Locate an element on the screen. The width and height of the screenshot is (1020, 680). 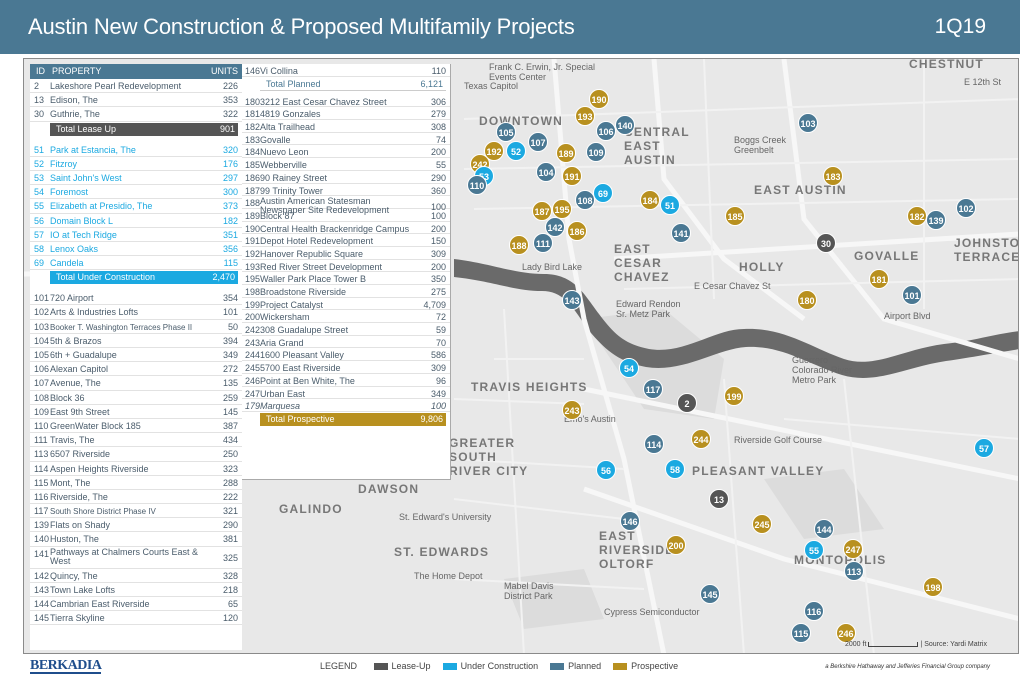
project-marker: 30 is located at coordinates (826, 243).